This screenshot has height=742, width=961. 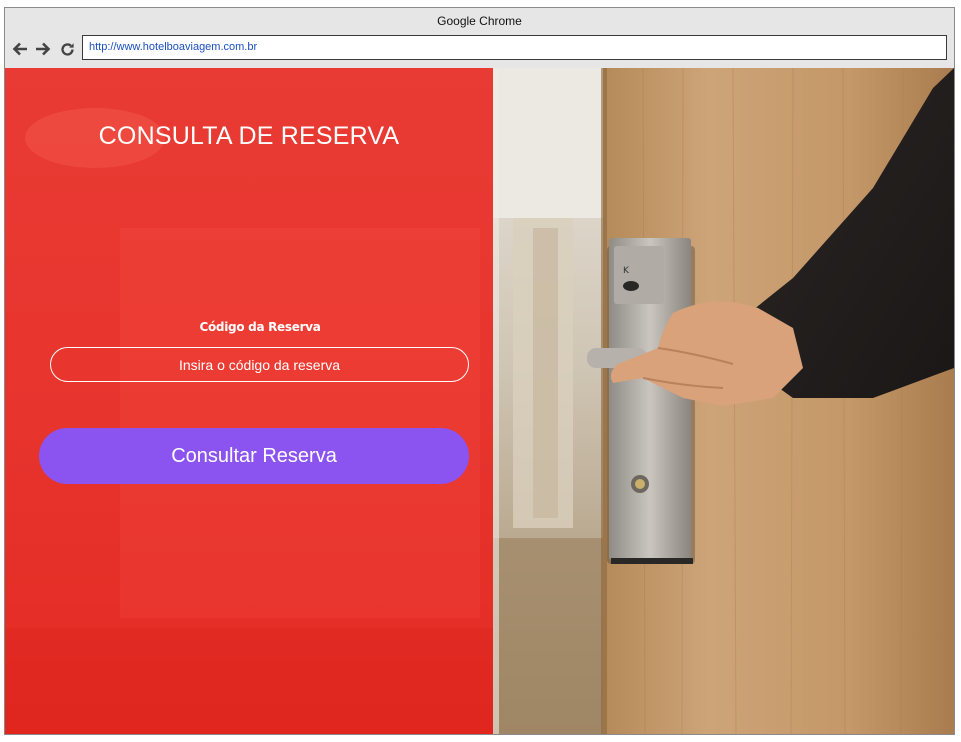 I want to click on browser-toolbar: http://www.hotelboaviagem.com.br, so click(x=479, y=51).